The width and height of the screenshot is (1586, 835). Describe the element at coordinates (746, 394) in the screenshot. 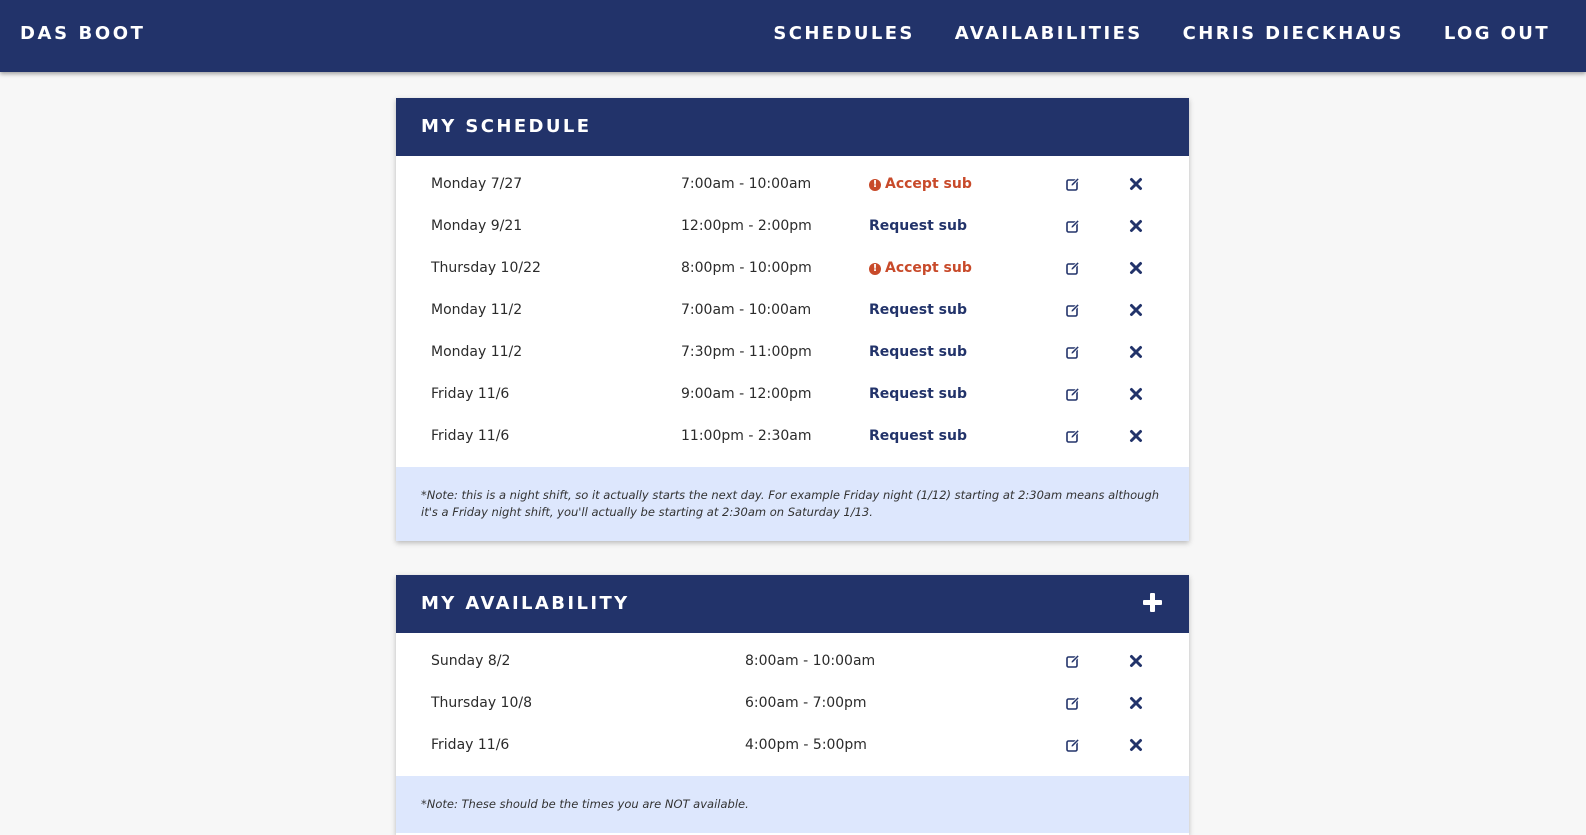

I see `schedule-time: 9:00am - 12:00pm` at that location.